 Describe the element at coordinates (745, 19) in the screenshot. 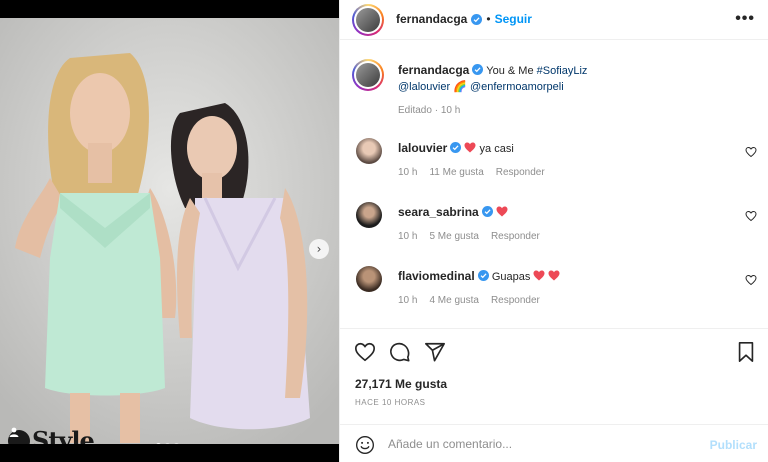

I see `more-options-icon: •••` at that location.